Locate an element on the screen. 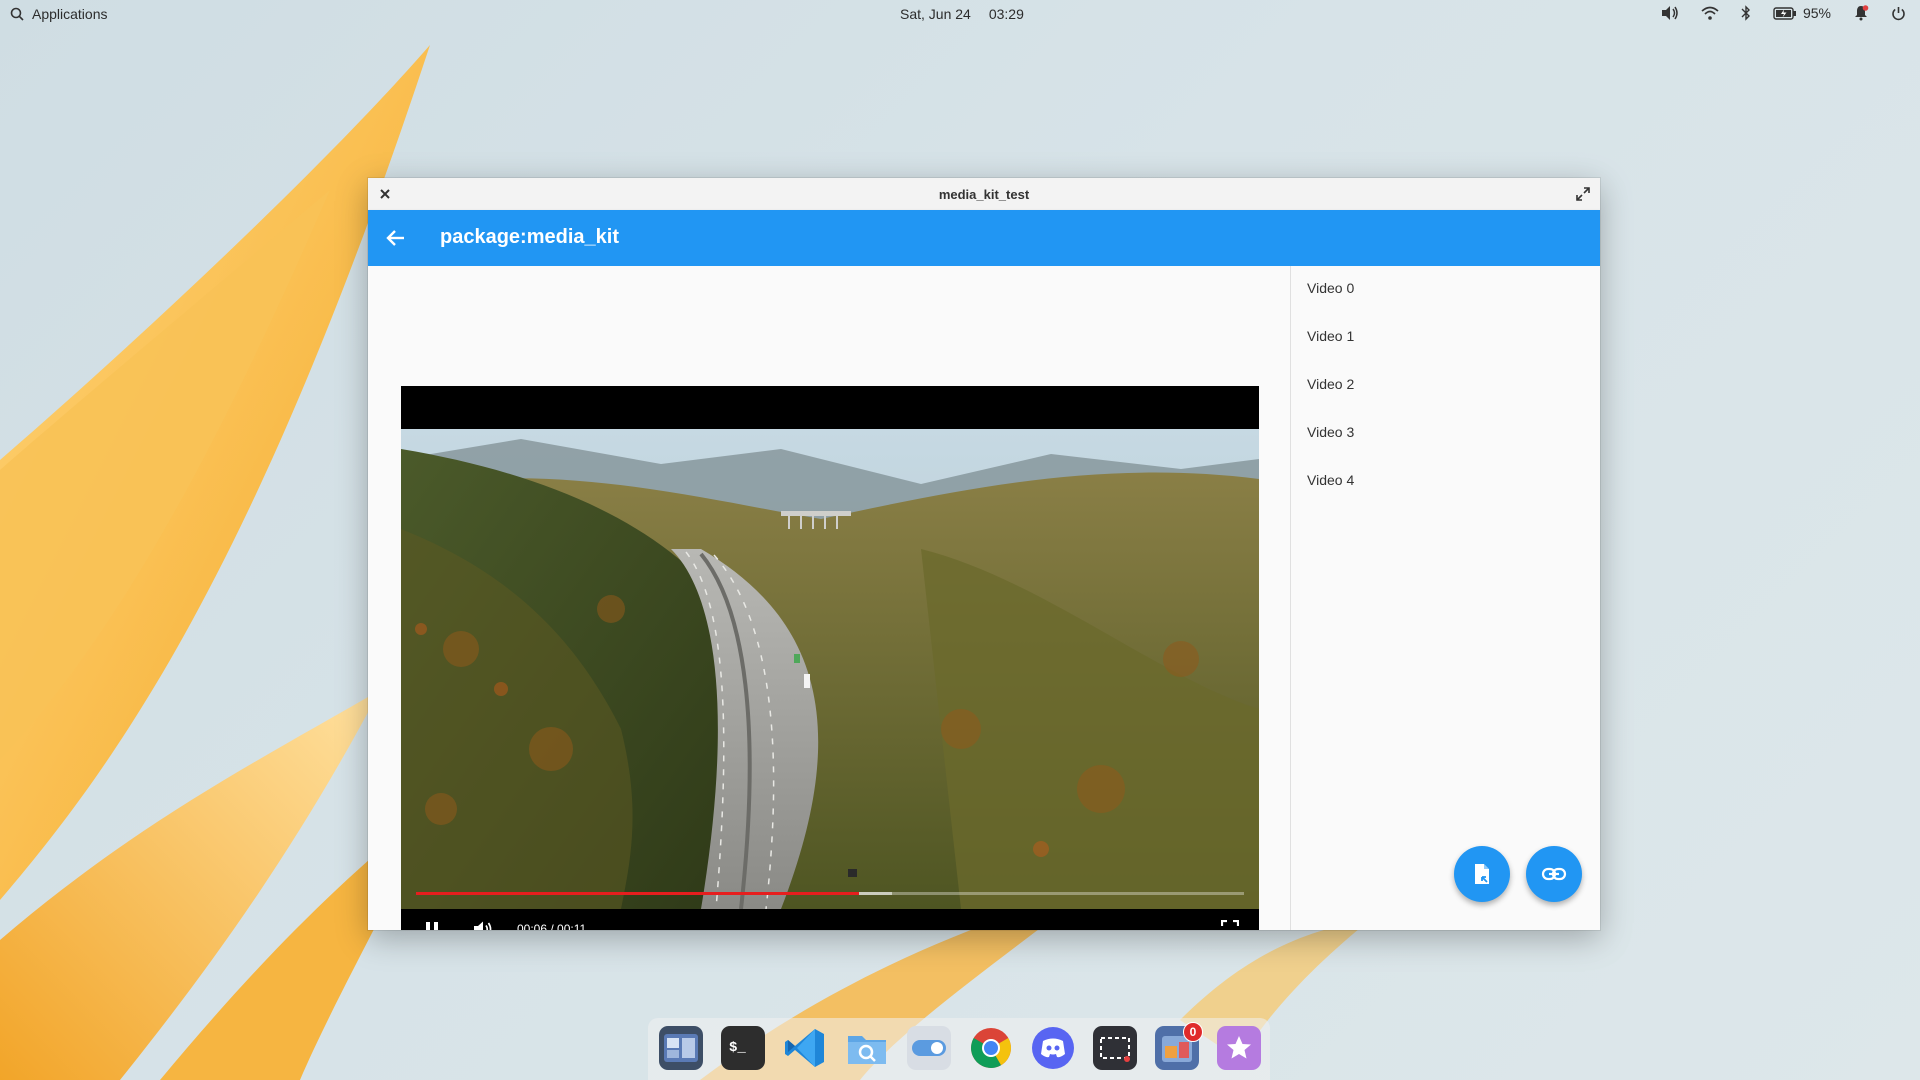 This screenshot has height=1080, width=1920. files-search-icon is located at coordinates (867, 1050).